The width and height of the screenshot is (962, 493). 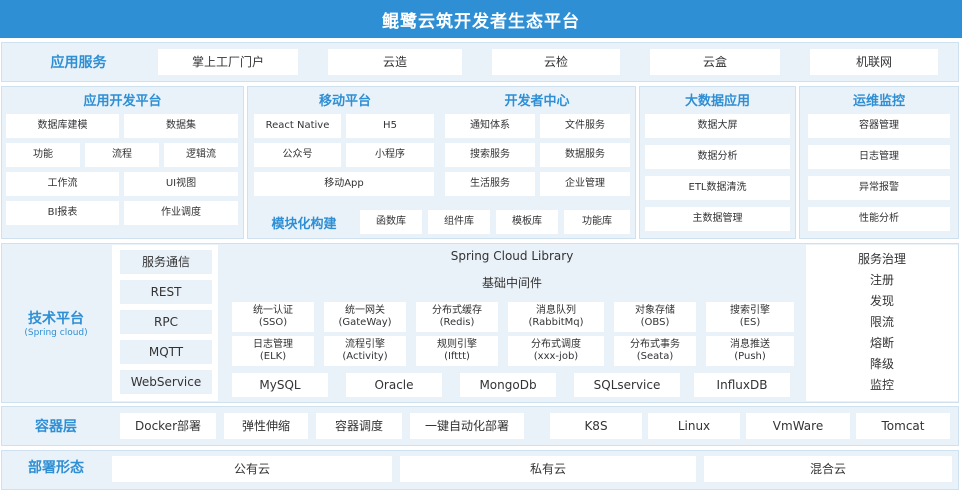 What do you see at coordinates (655, 310) in the screenshot?
I see `middleware-name: 对象存储` at bounding box center [655, 310].